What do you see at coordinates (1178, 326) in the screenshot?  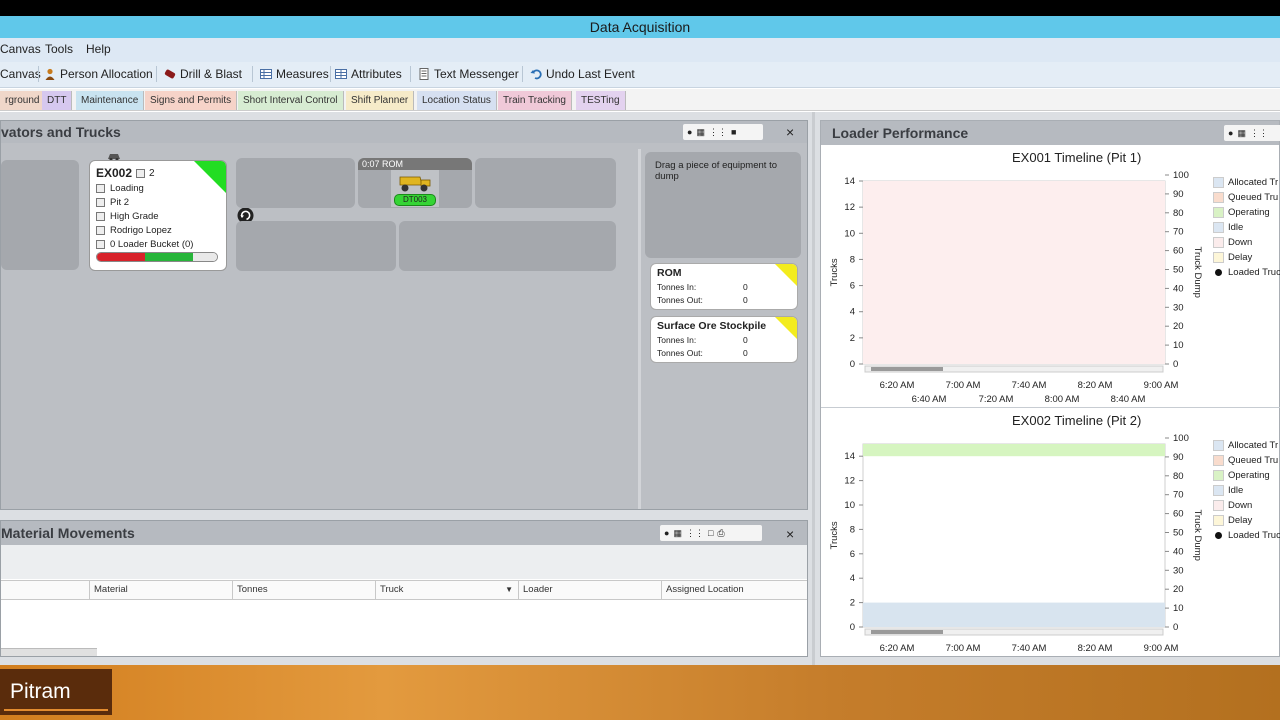 I see `y2-tick-label: 20` at bounding box center [1178, 326].